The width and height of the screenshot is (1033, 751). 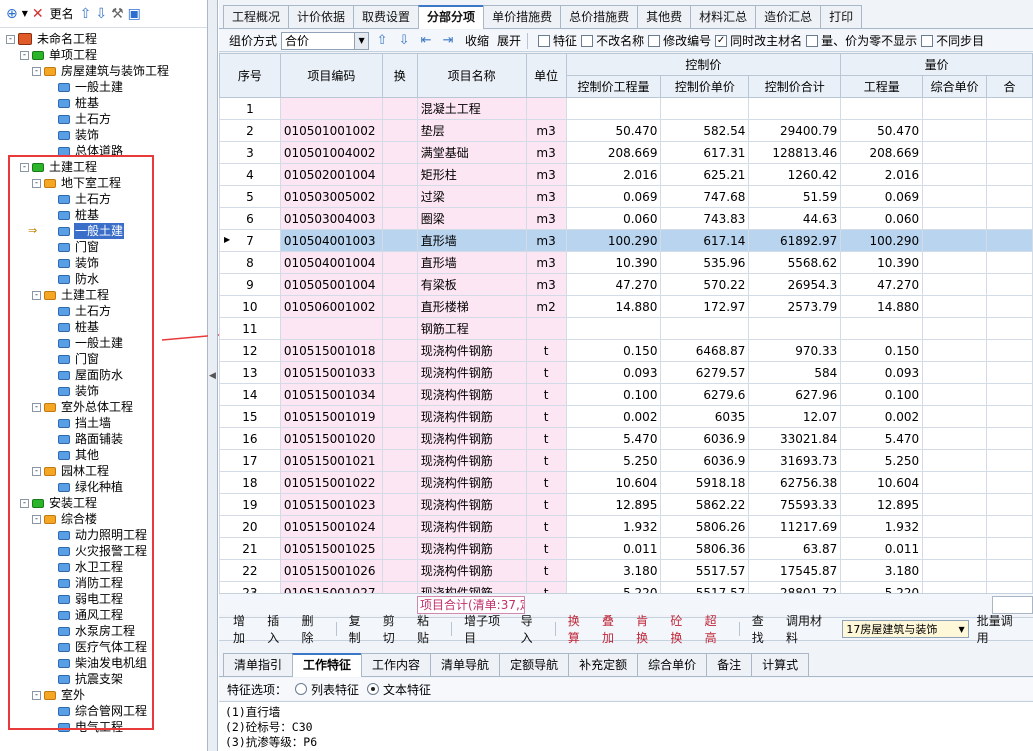 What do you see at coordinates (76, 231) in the screenshot?
I see `tree-node: ⇒ 一般土建` at bounding box center [76, 231].